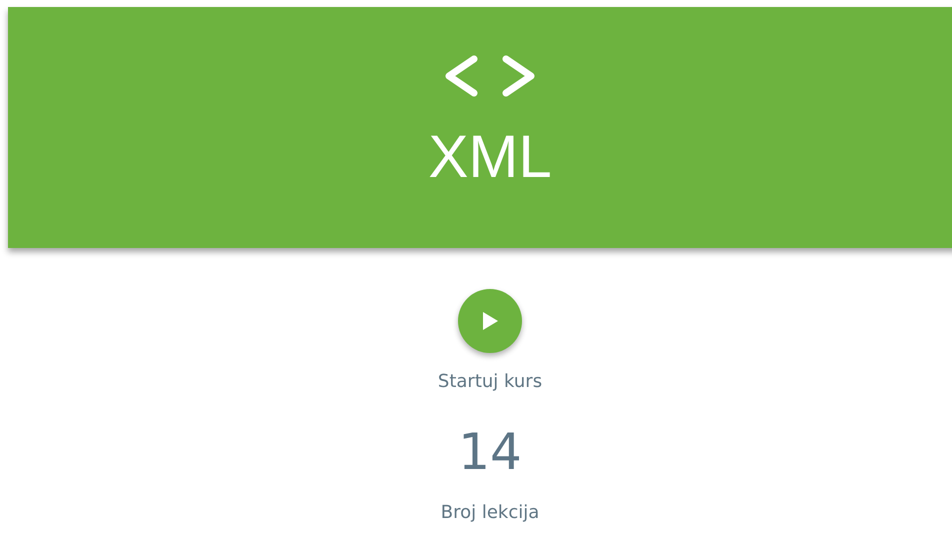 The width and height of the screenshot is (952, 540). What do you see at coordinates (490, 512) in the screenshot?
I see `lesson-count-label: Broj lekcija` at bounding box center [490, 512].